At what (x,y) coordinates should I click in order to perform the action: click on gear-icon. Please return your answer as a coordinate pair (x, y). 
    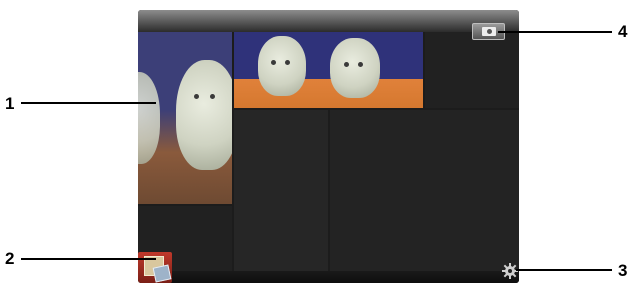
    Looking at the image, I should click on (510, 271).